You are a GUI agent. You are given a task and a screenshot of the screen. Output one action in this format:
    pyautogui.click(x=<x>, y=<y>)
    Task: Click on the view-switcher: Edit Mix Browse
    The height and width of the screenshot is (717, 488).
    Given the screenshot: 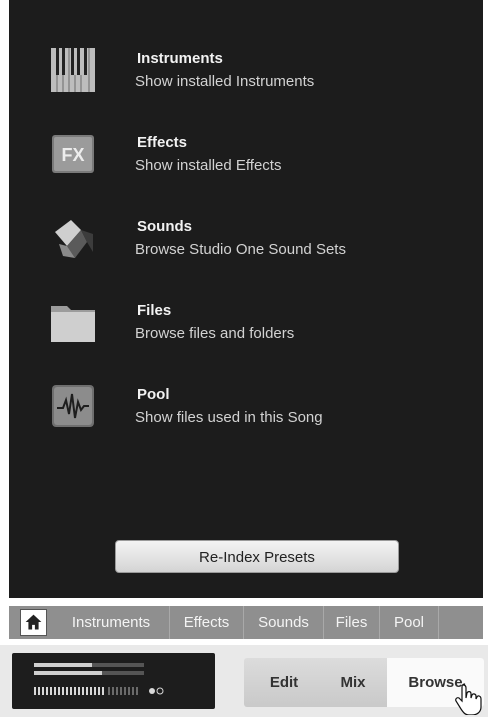 What is the action you would take?
    pyautogui.click(x=364, y=682)
    